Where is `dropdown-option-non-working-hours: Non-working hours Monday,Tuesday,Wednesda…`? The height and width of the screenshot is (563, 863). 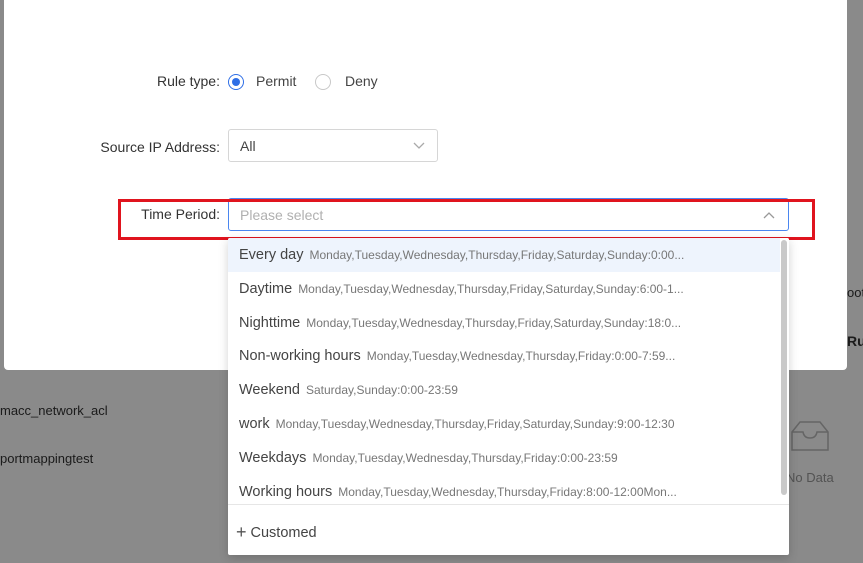
dropdown-option-non-working-hours: Non-working hours Monday,Tuesday,Wednesda… is located at coordinates (504, 356).